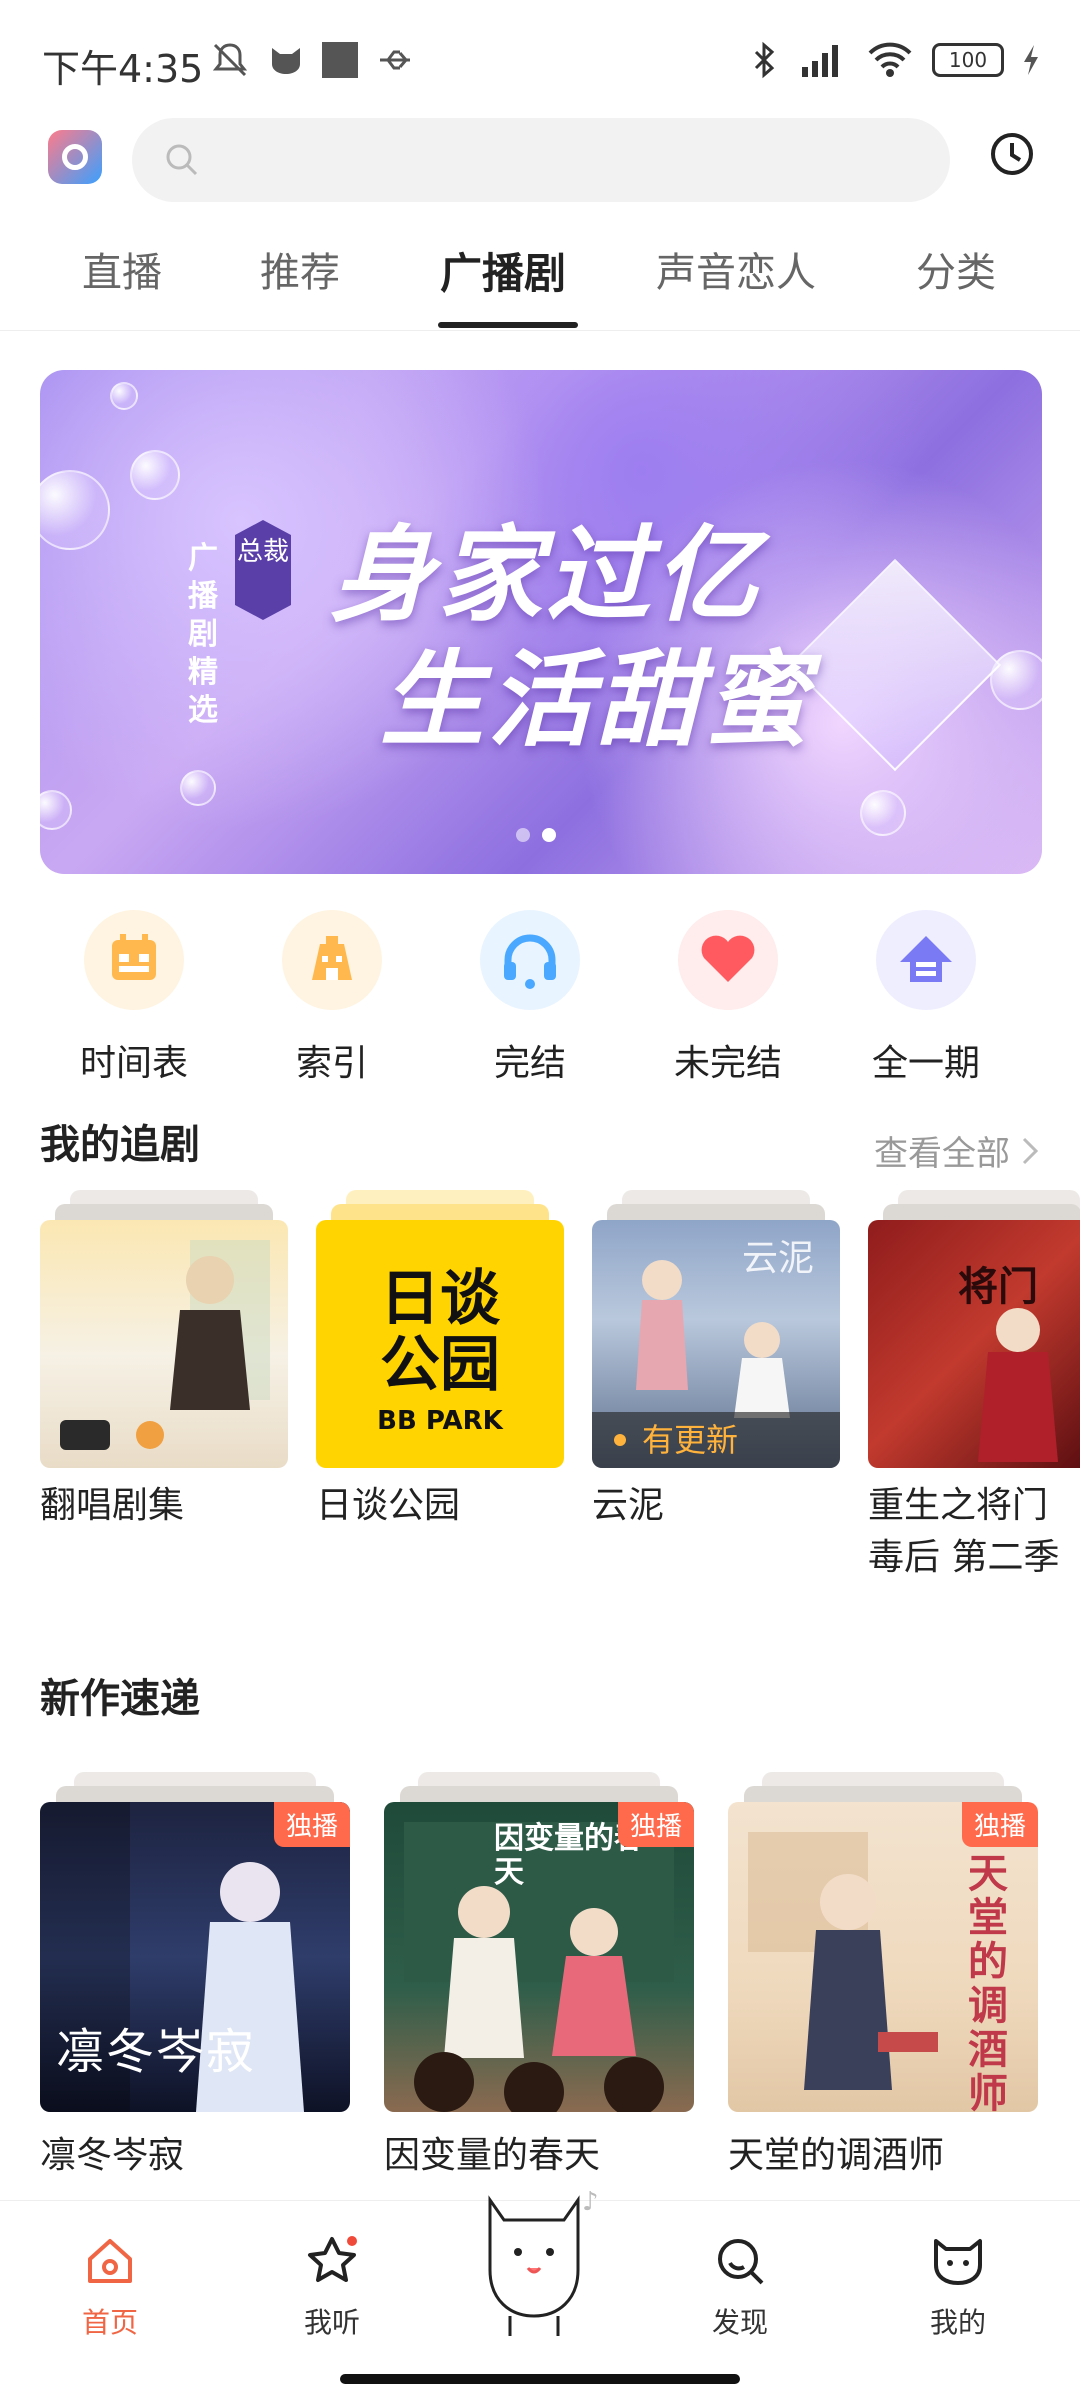  What do you see at coordinates (820, 61) in the screenshot?
I see `signal-icon` at bounding box center [820, 61].